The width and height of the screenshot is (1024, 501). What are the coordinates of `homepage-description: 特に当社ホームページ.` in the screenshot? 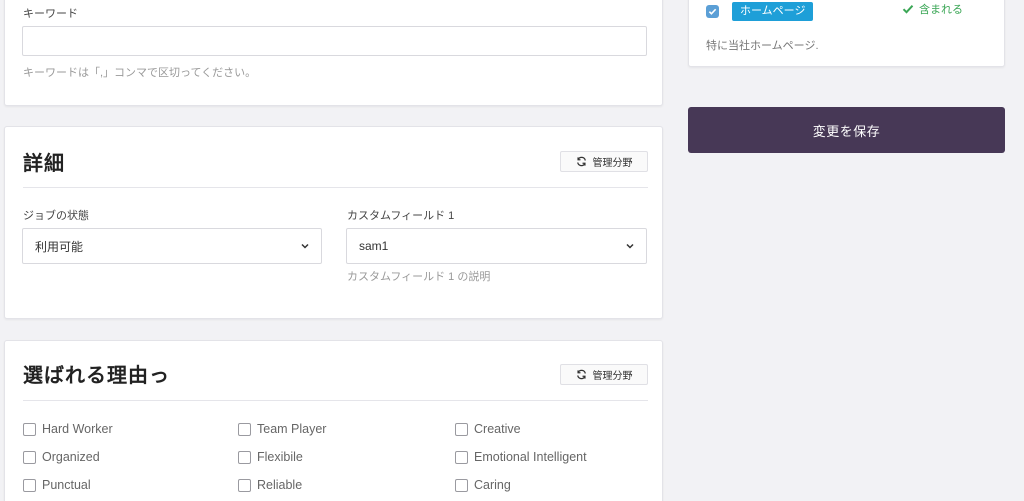 It's located at (762, 46).